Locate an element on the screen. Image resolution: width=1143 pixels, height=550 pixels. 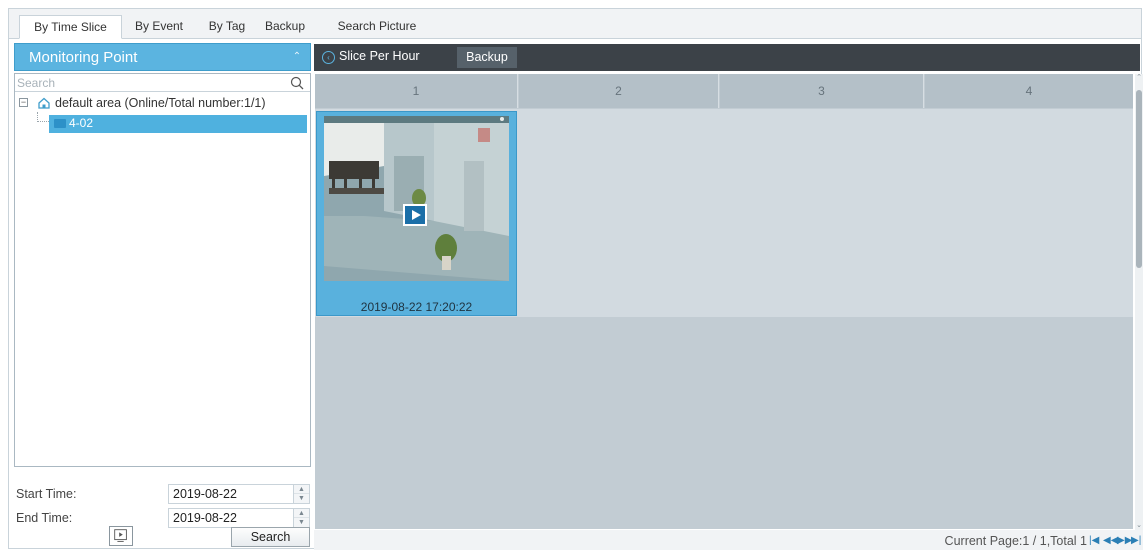
tree-root-label: default area (Online/Total number:1/1) is located at coordinates (160, 103).